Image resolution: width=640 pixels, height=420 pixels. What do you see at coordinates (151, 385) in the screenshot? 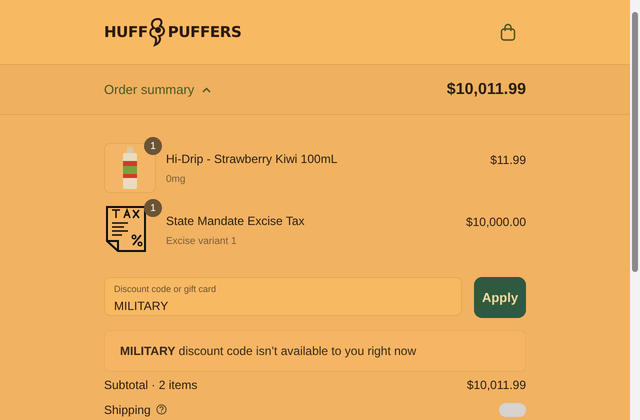
I see `total-label: Subtotal · 2 items` at bounding box center [151, 385].